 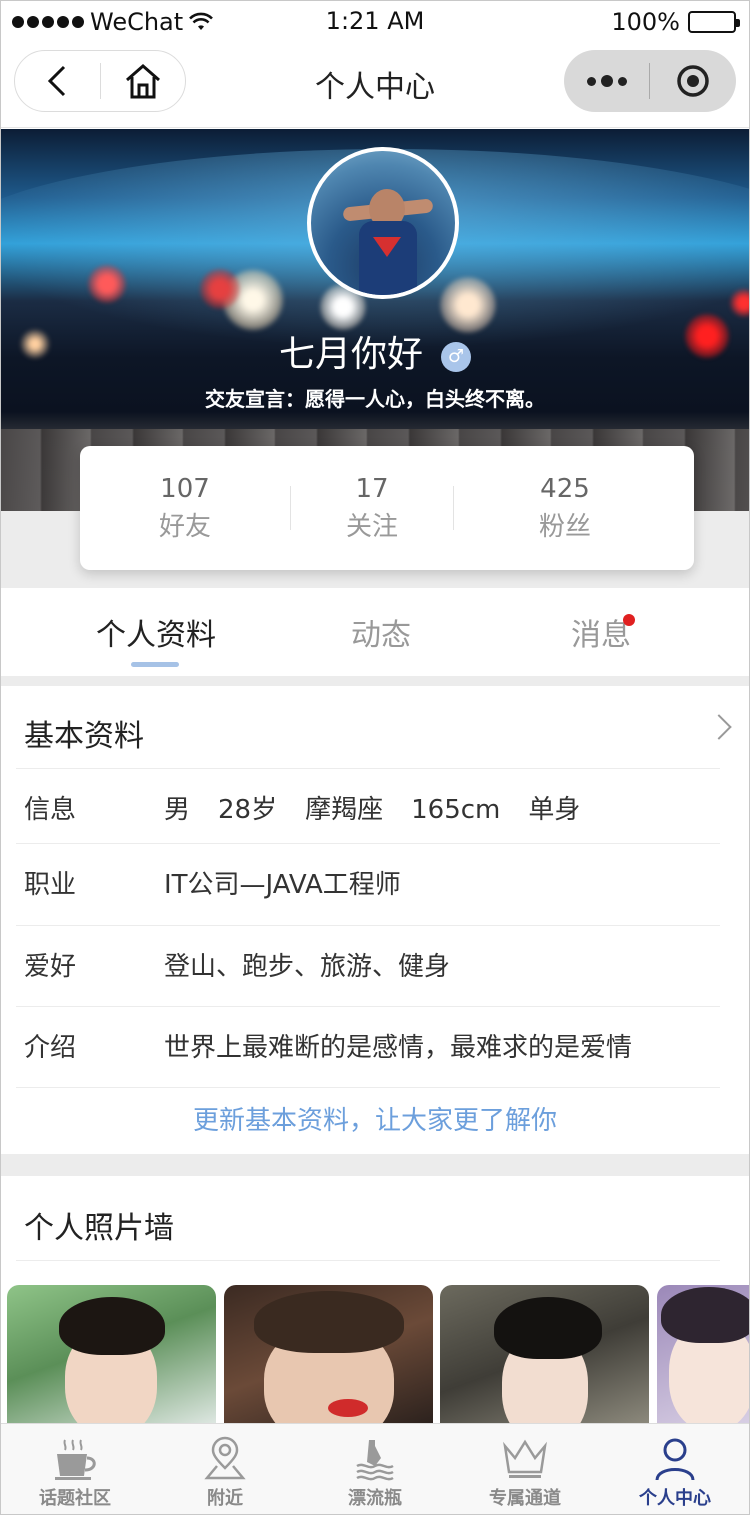 What do you see at coordinates (84, 733) in the screenshot?
I see `basic-info-title: 基本资料` at bounding box center [84, 733].